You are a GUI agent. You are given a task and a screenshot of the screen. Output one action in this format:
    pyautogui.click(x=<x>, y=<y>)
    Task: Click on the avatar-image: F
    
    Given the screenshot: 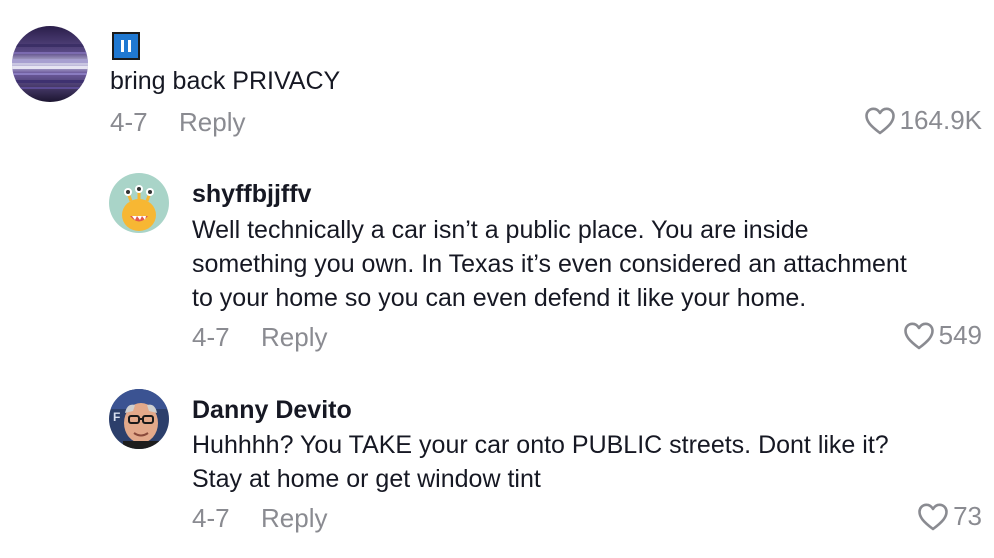 What is the action you would take?
    pyautogui.click(x=139, y=419)
    